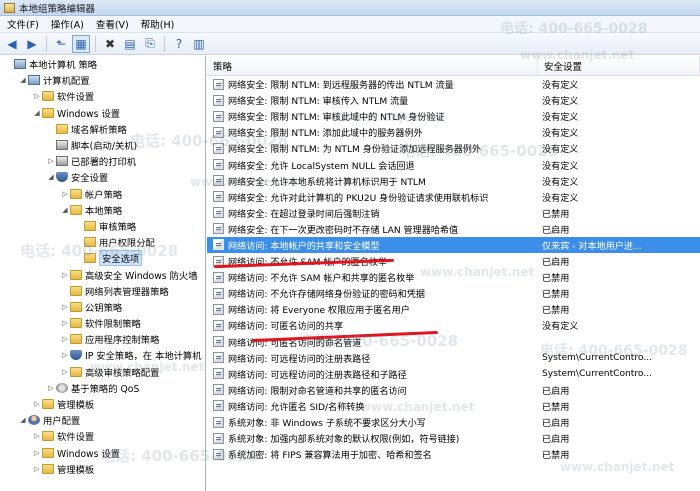 The height and width of the screenshot is (491, 700). Describe the element at coordinates (160, 24) in the screenshot. I see `menu-help: 帮助(H)` at that location.